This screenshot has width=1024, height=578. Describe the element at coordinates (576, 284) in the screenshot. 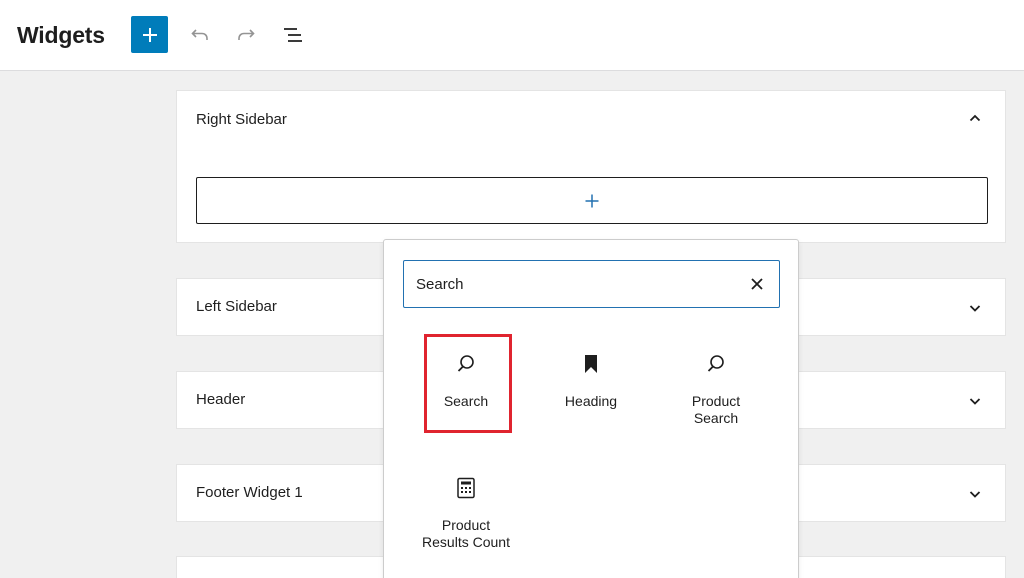

I see `block-search-input` at that location.